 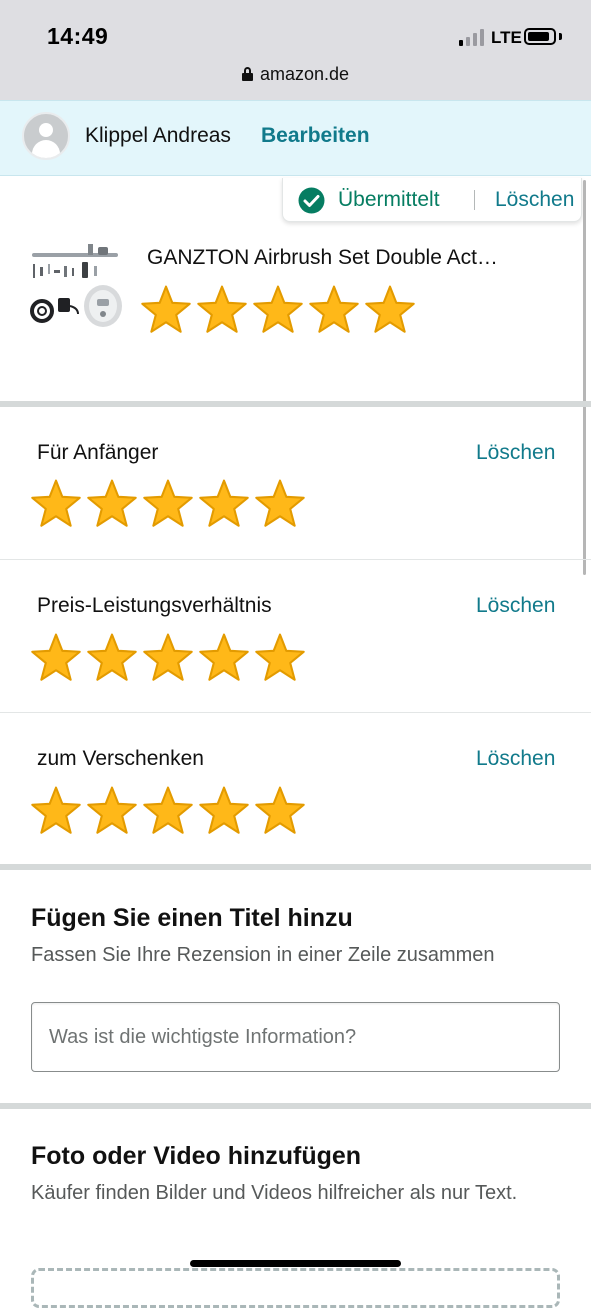 What do you see at coordinates (76, 284) in the screenshot?
I see `product-image` at bounding box center [76, 284].